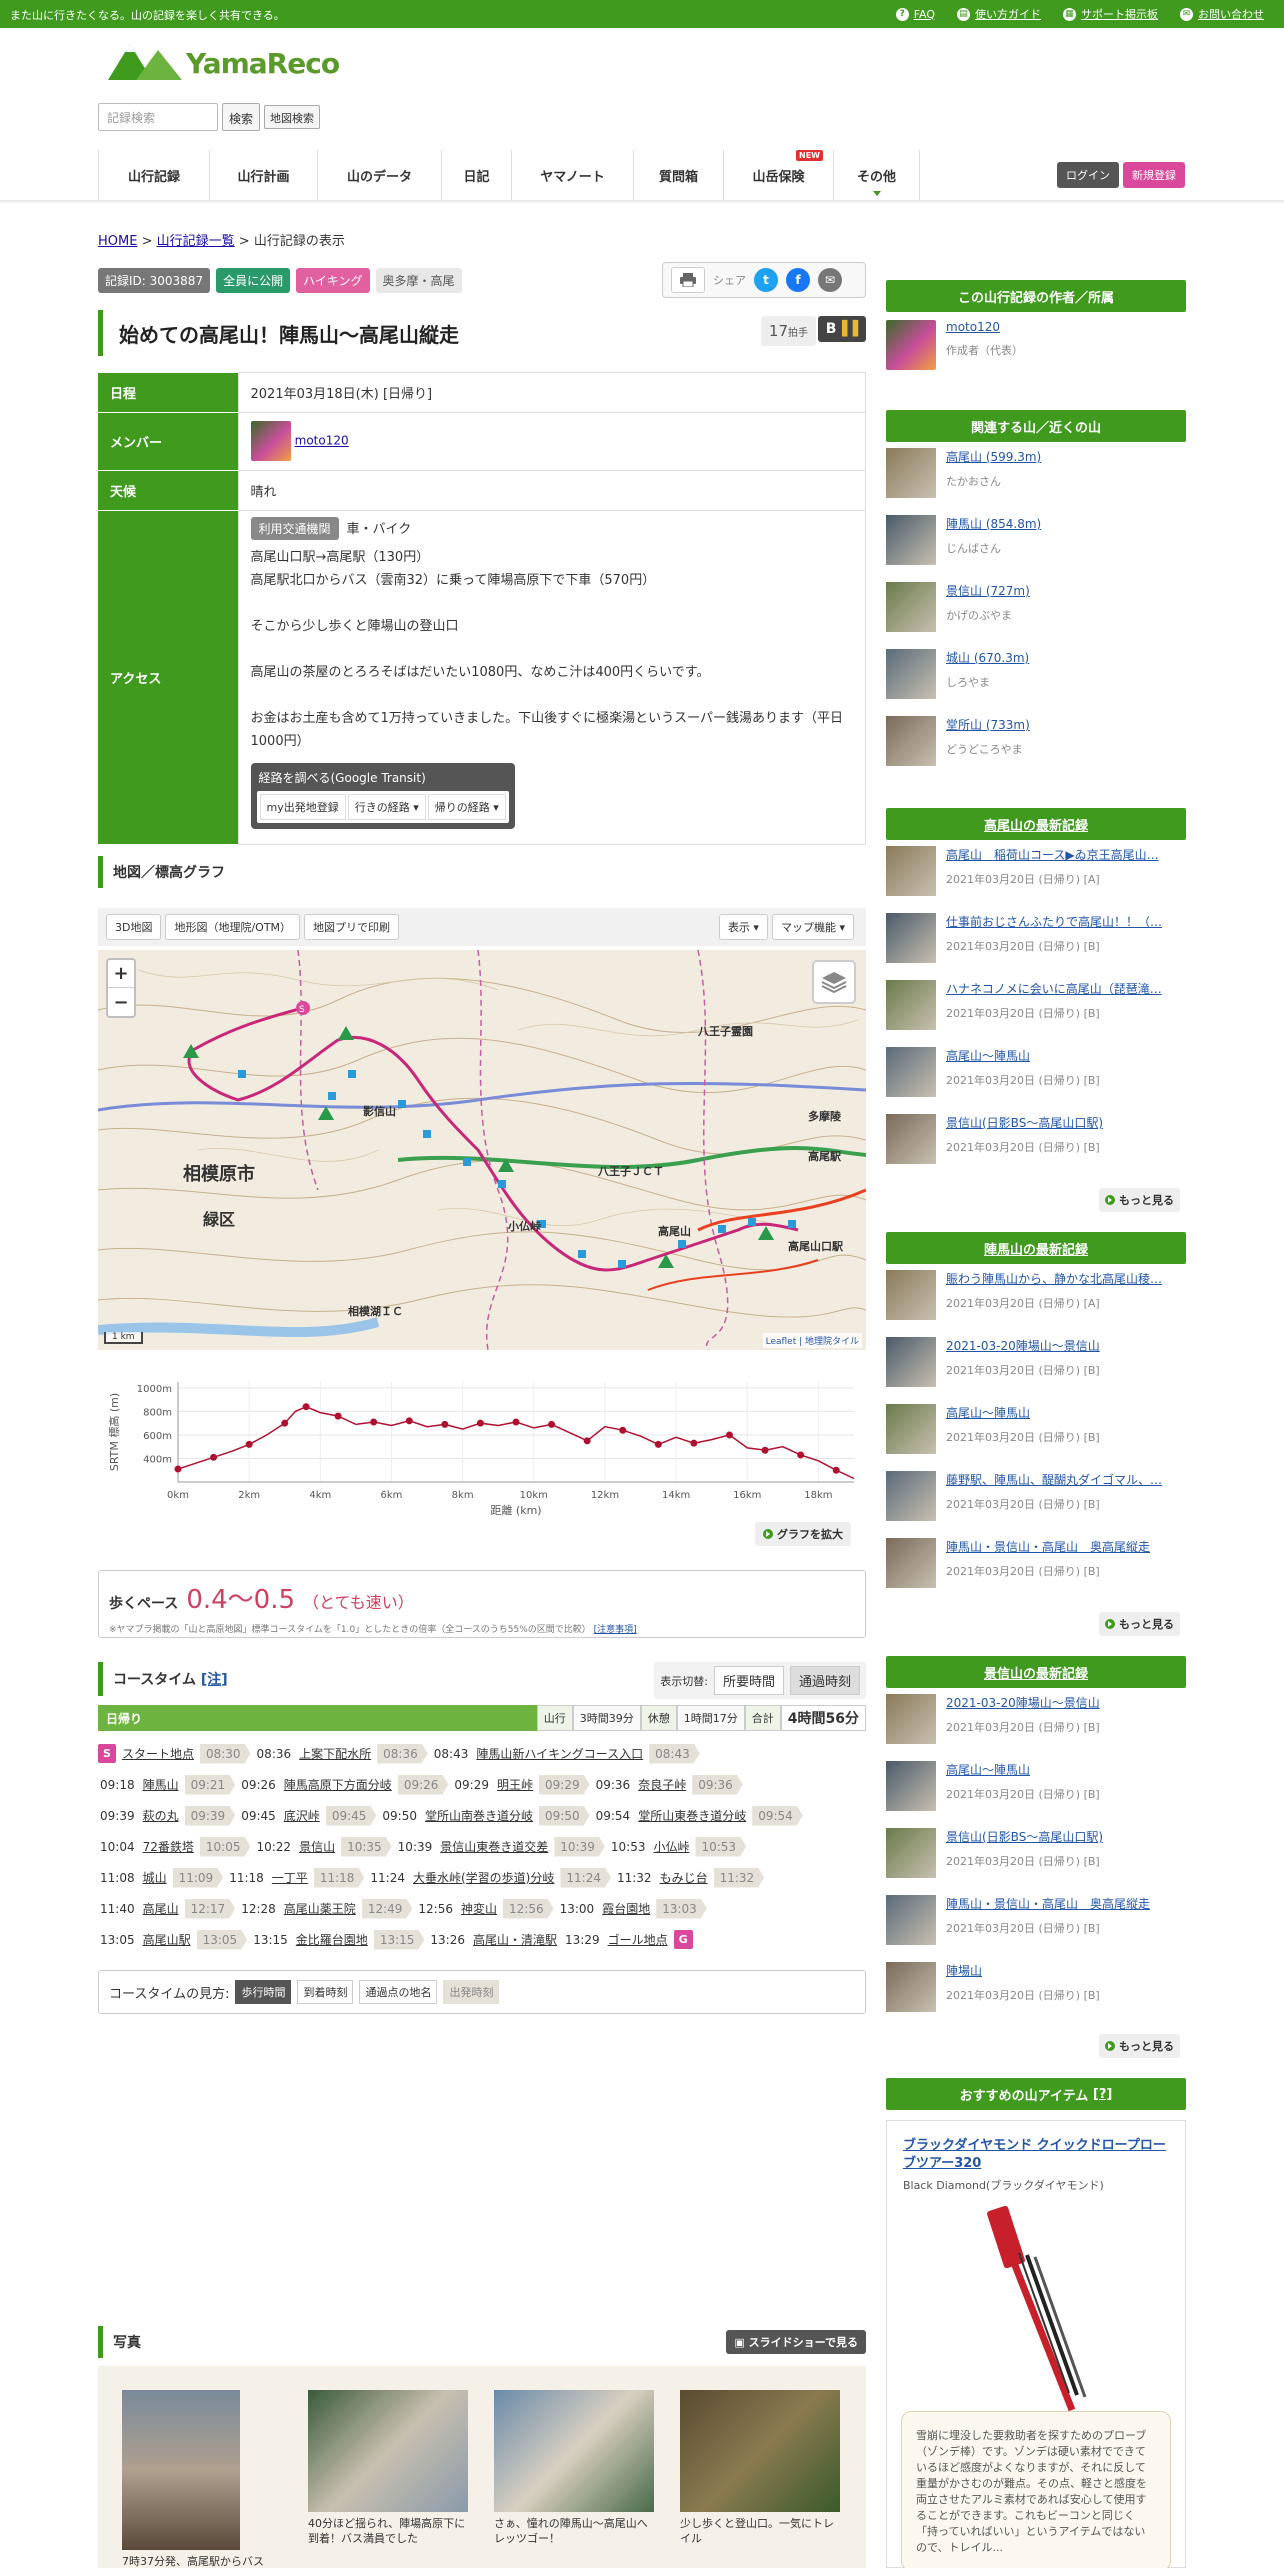 The image size is (1284, 2568). I want to click on nav-questions: 質問箱, so click(679, 175).